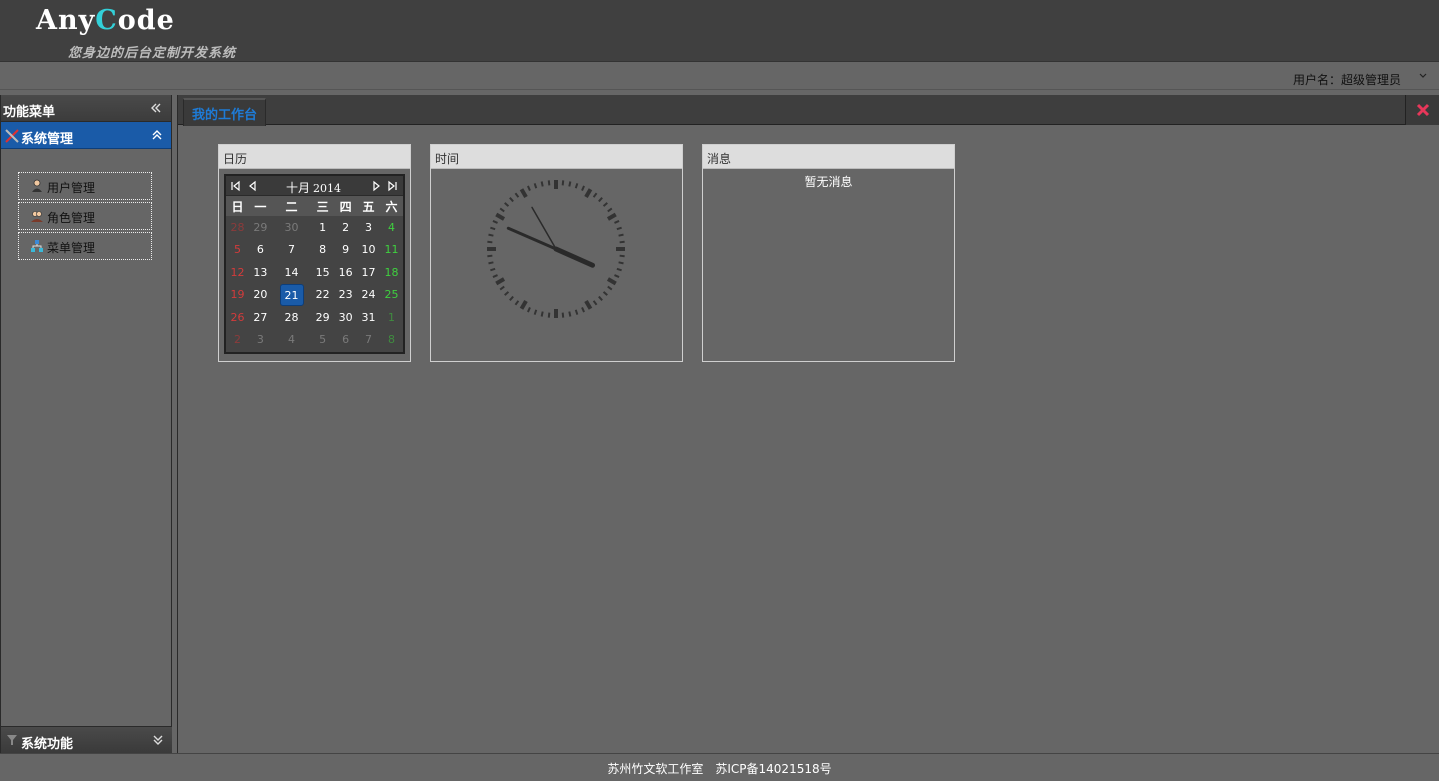 The width and height of the screenshot is (1439, 781). Describe the element at coordinates (237, 295) in the screenshot. I see `calendar-day: 19` at that location.